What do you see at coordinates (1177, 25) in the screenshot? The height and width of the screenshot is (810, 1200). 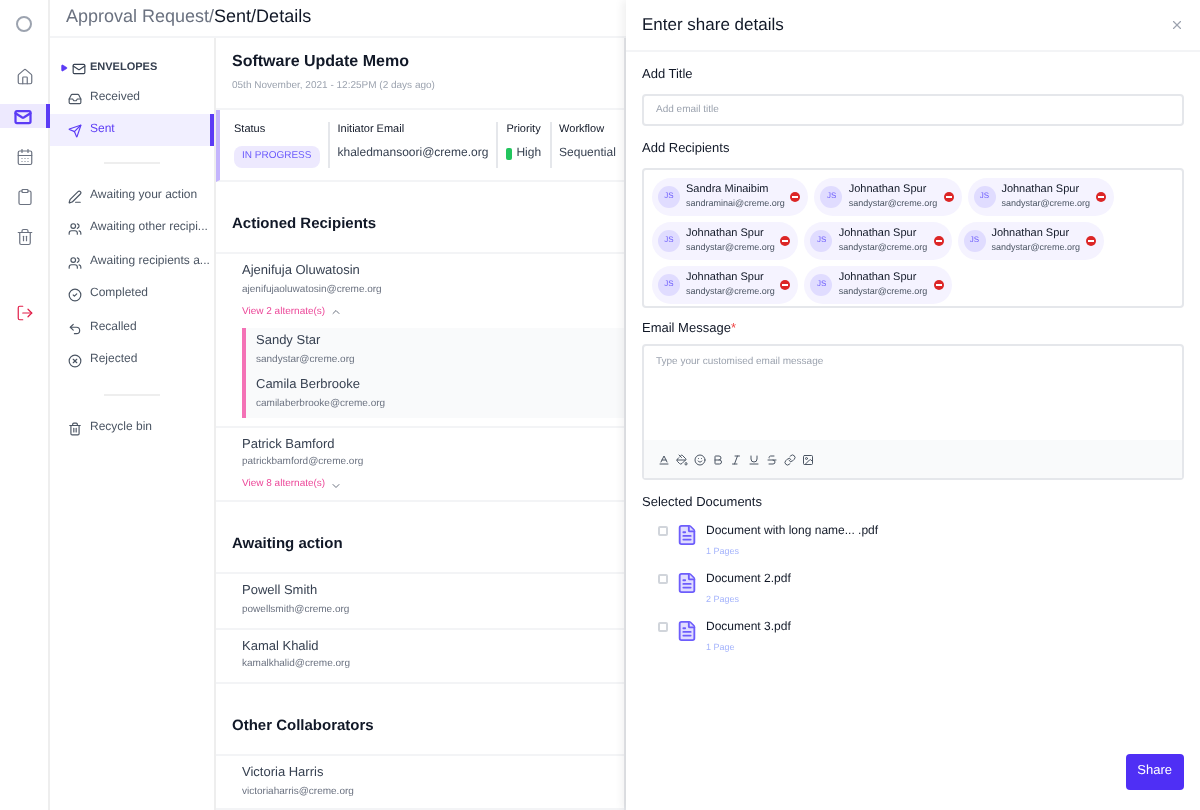 I see `close-icon` at bounding box center [1177, 25].